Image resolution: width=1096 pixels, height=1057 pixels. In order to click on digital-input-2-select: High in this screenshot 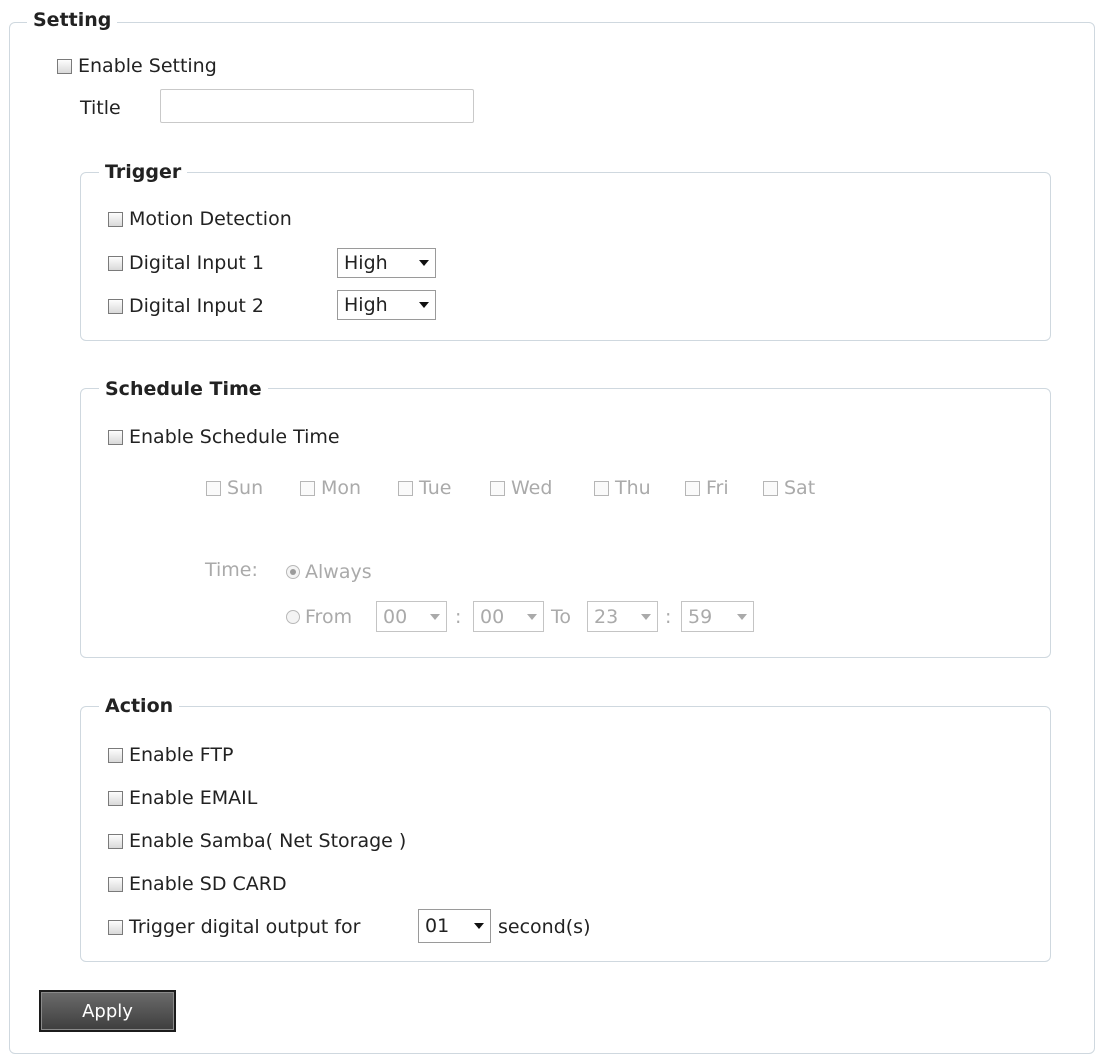, I will do `click(386, 305)`.